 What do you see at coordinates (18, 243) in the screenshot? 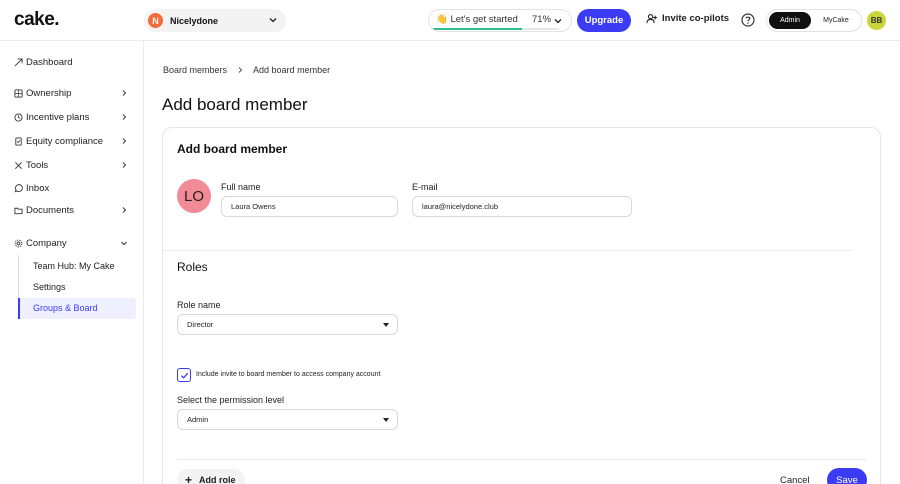
I see `gear-icon` at bounding box center [18, 243].